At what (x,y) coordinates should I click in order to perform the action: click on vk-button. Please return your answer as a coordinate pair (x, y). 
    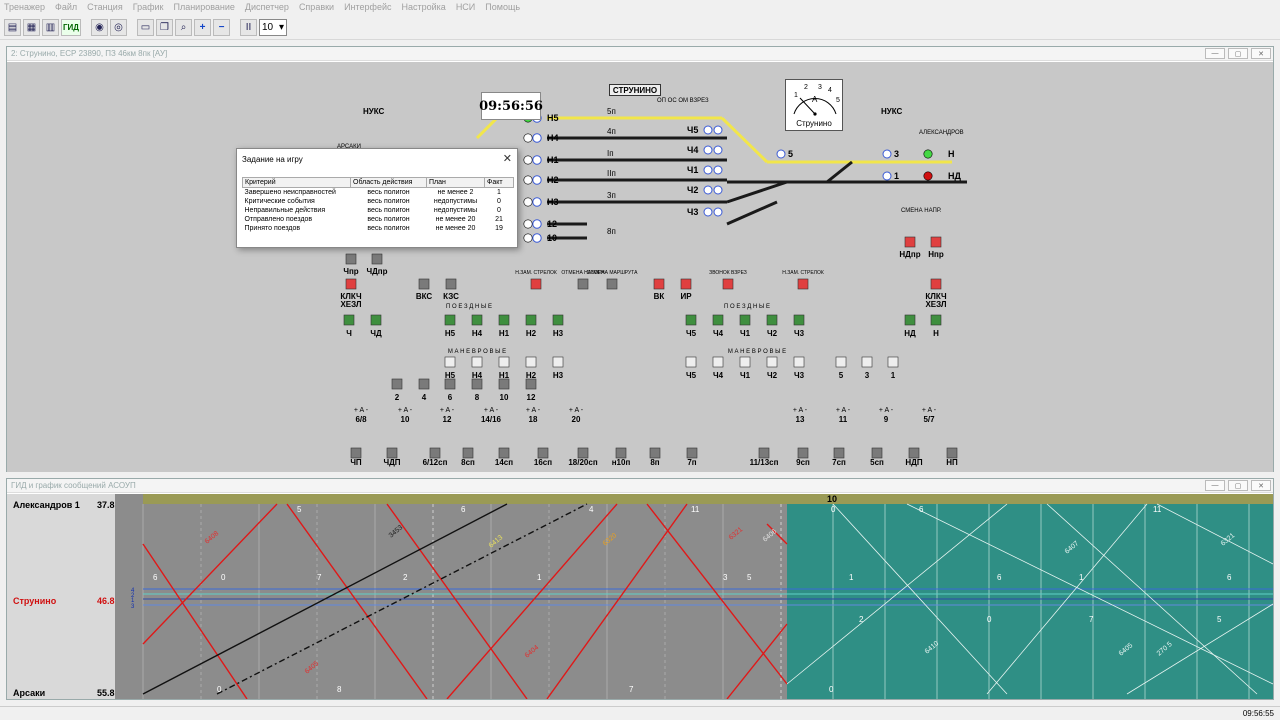
    Looking at the image, I should click on (659, 284).